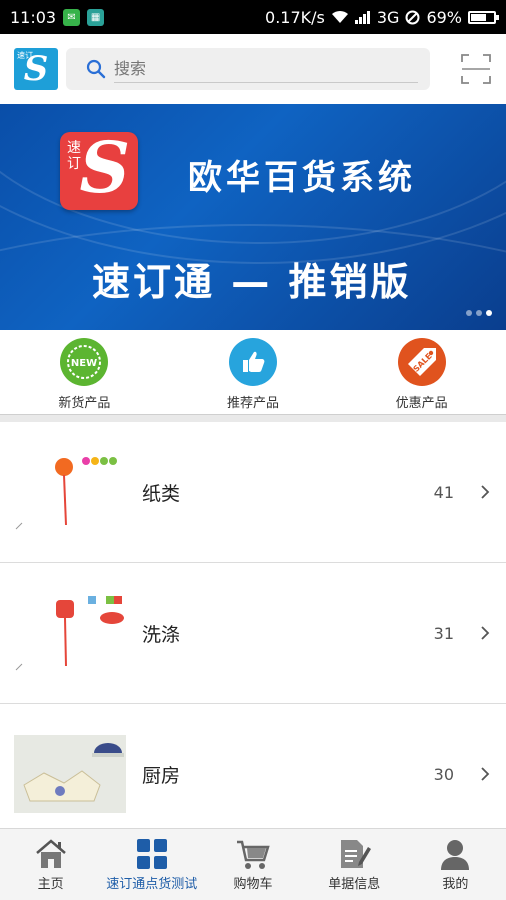 This screenshot has height=900, width=506. Describe the element at coordinates (302, 178) in the screenshot. I see `banner-title: 欧华百货系统` at that location.